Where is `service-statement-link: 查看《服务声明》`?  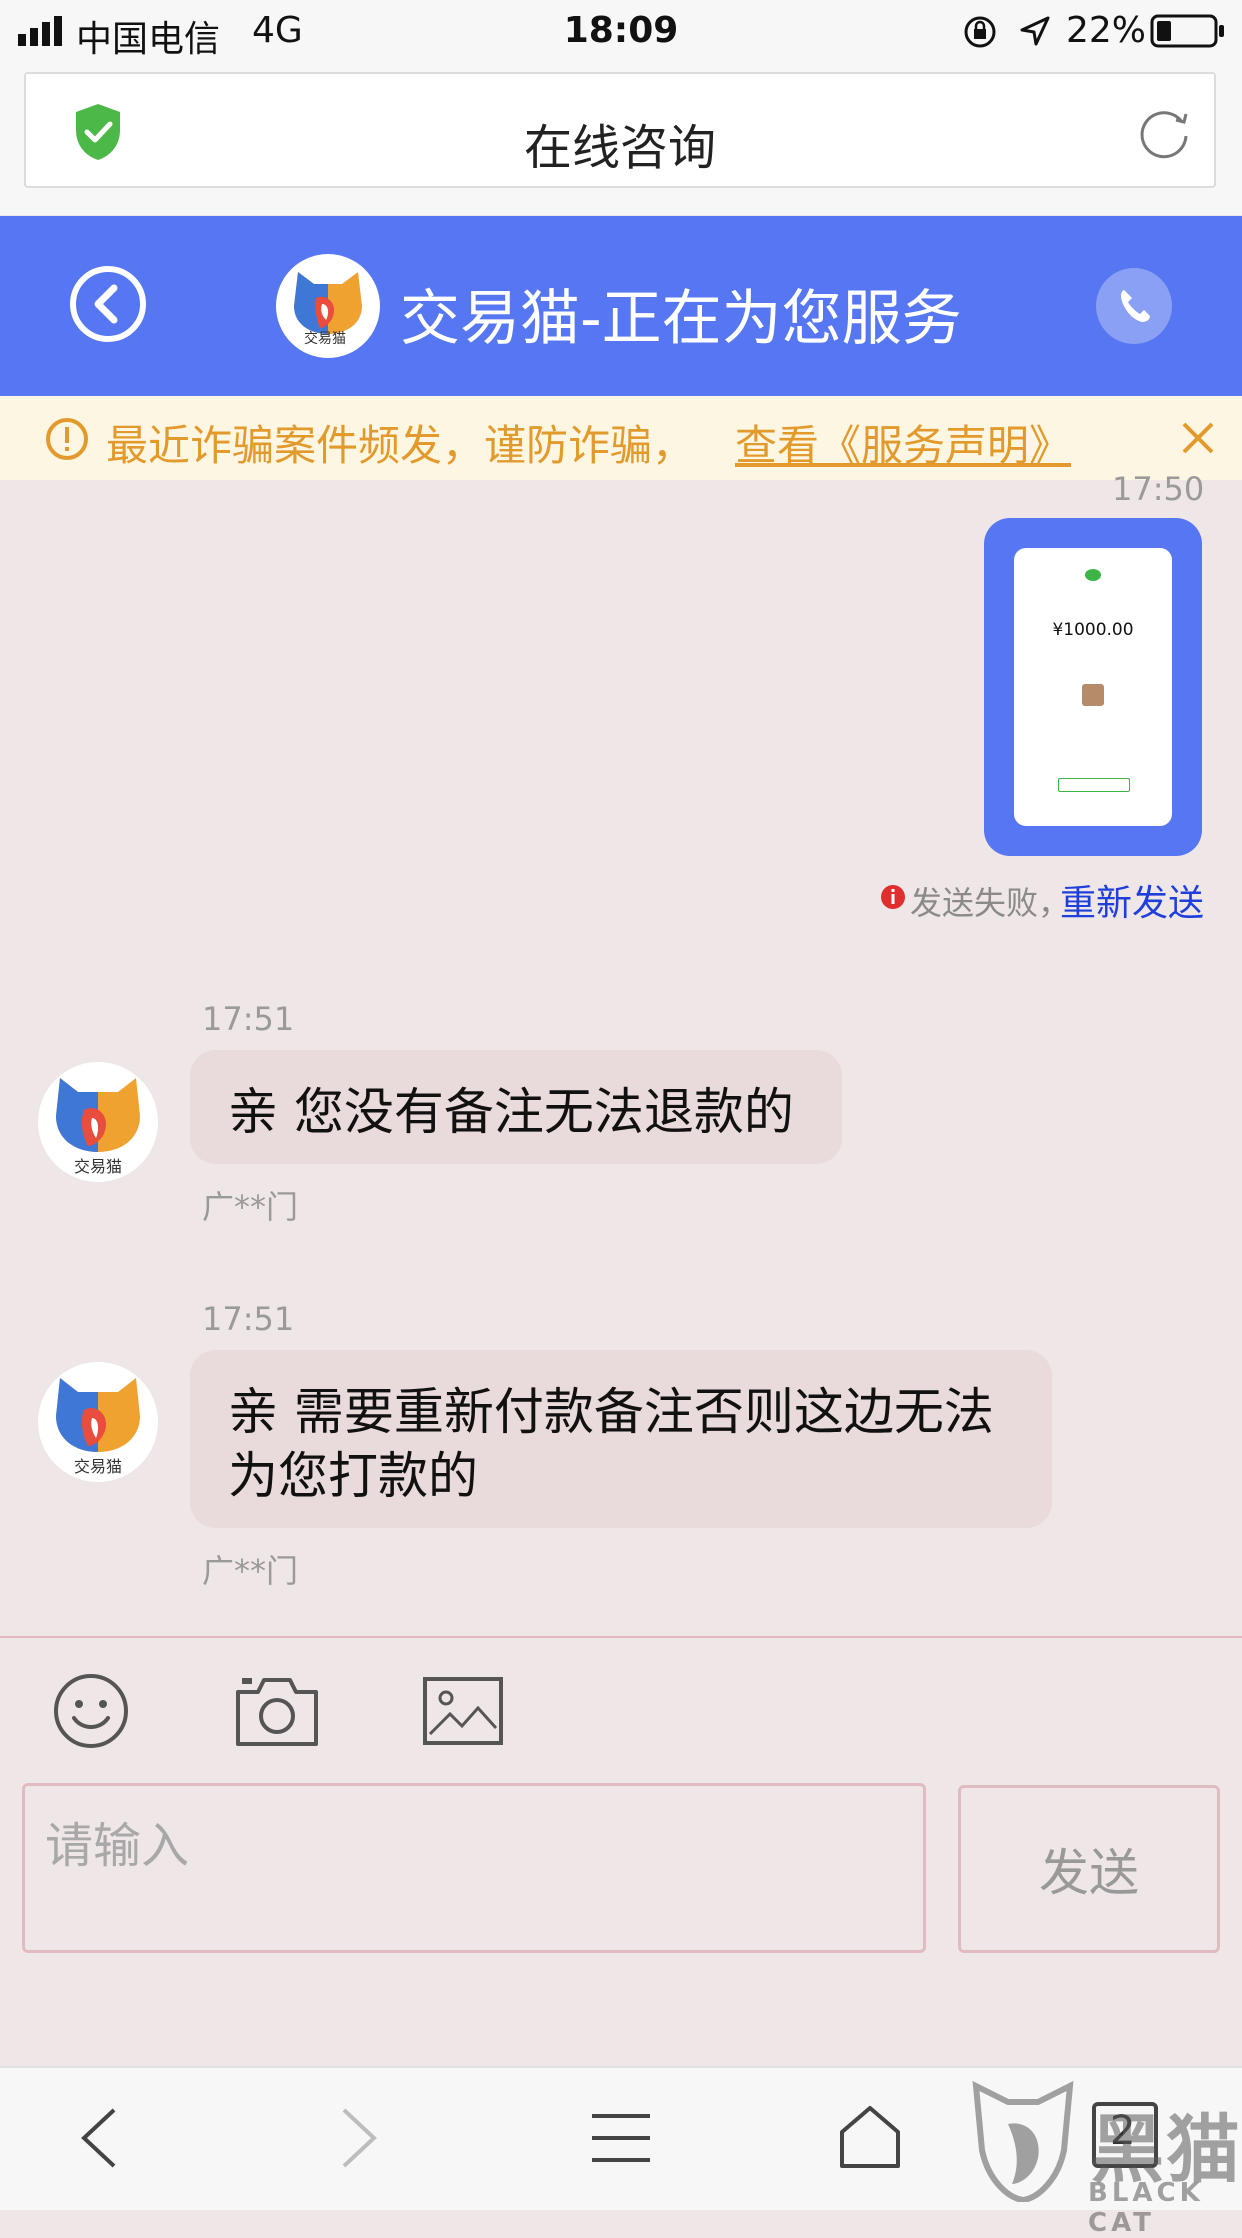 service-statement-link: 查看《服务声明》 is located at coordinates (903, 442).